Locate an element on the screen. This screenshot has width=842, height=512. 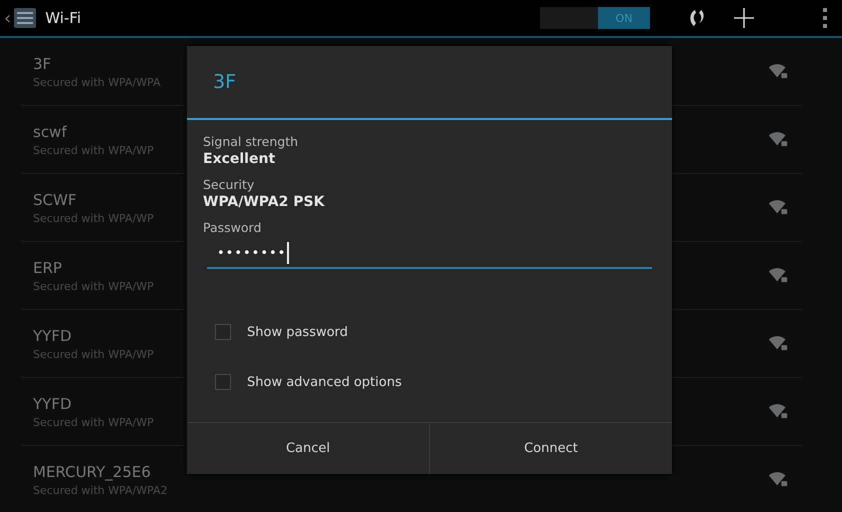
field-value: Excellent is located at coordinates (239, 159).